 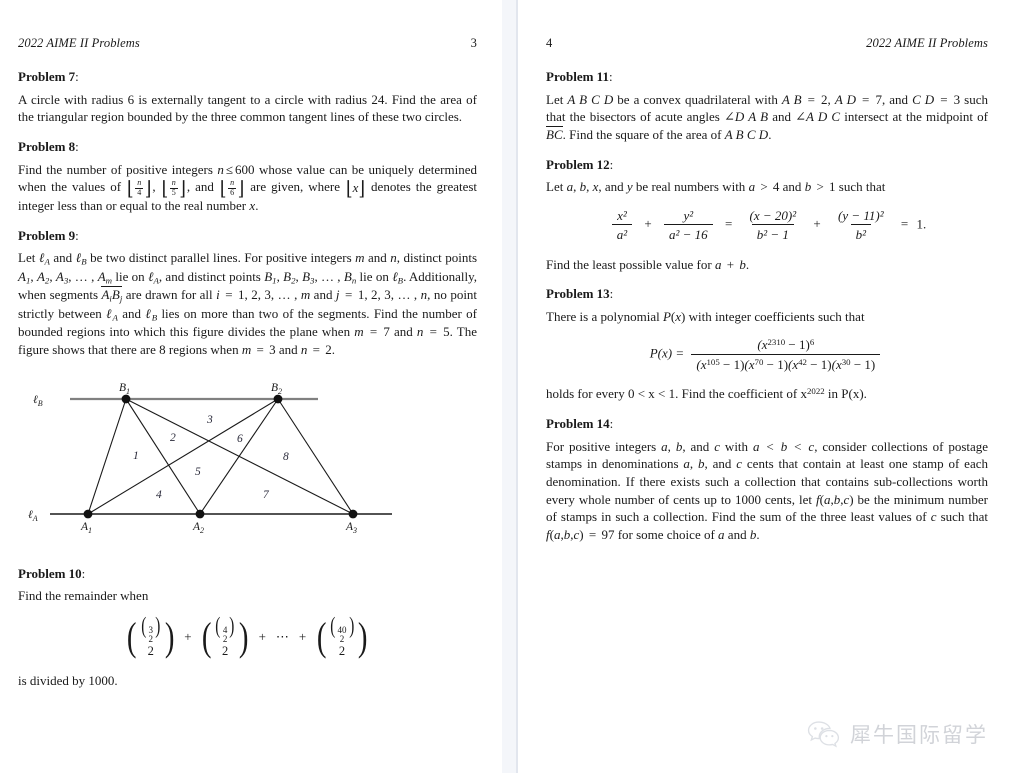 I want to click on label-a3: A3, so click(x=351, y=528).